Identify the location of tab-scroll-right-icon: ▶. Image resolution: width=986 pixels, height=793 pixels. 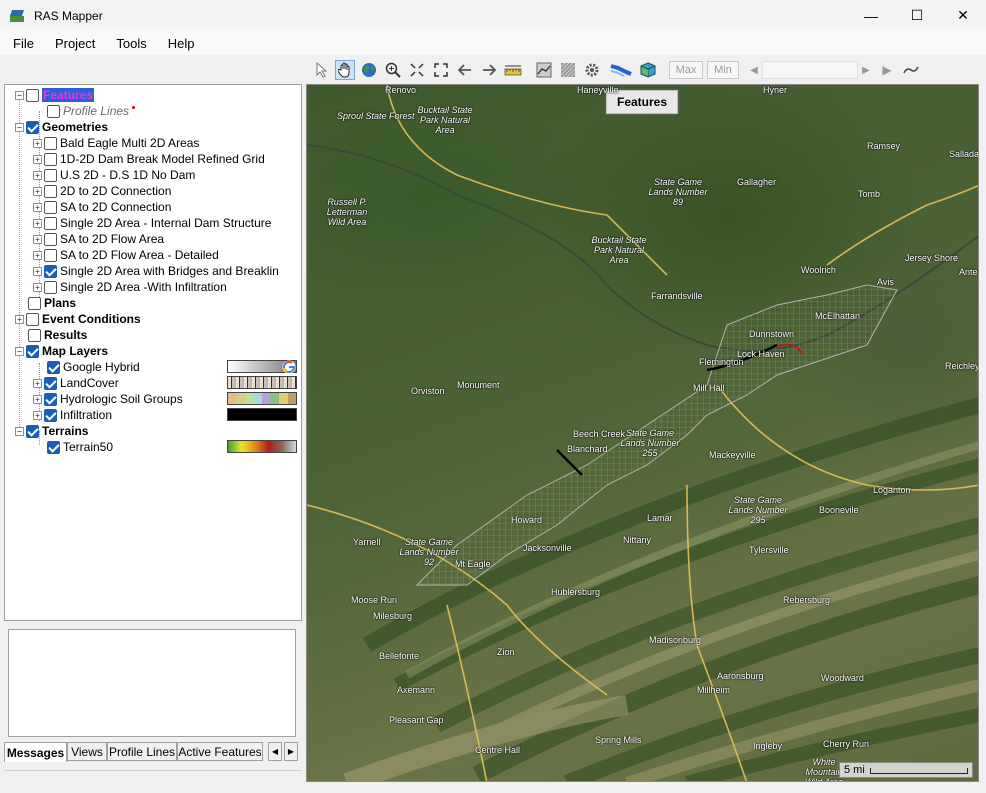
(291, 751).